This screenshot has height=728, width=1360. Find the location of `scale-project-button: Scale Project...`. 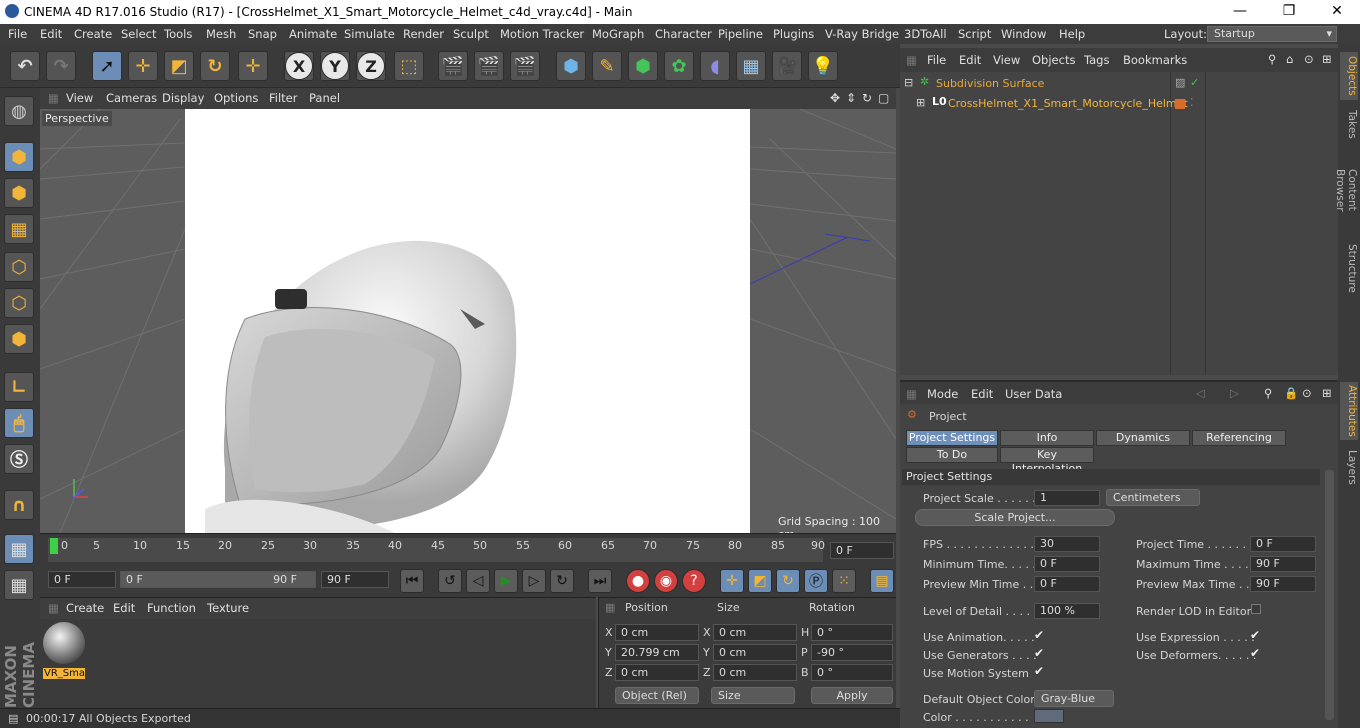

scale-project-button: Scale Project... is located at coordinates (1015, 517).